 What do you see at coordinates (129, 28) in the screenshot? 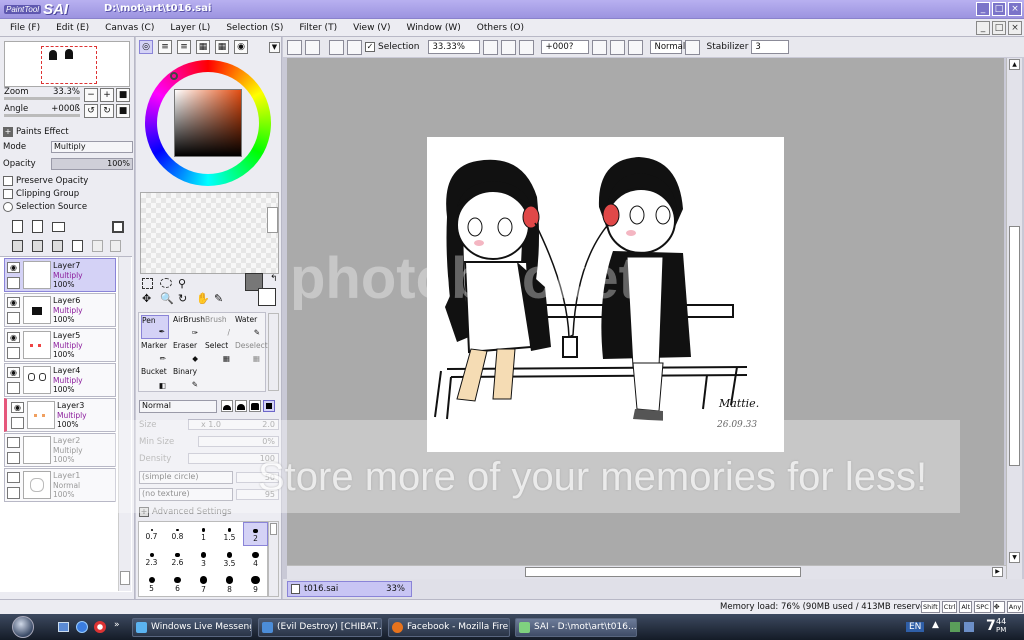
I see `menu-canvas: Canvas (C)` at bounding box center [129, 28].